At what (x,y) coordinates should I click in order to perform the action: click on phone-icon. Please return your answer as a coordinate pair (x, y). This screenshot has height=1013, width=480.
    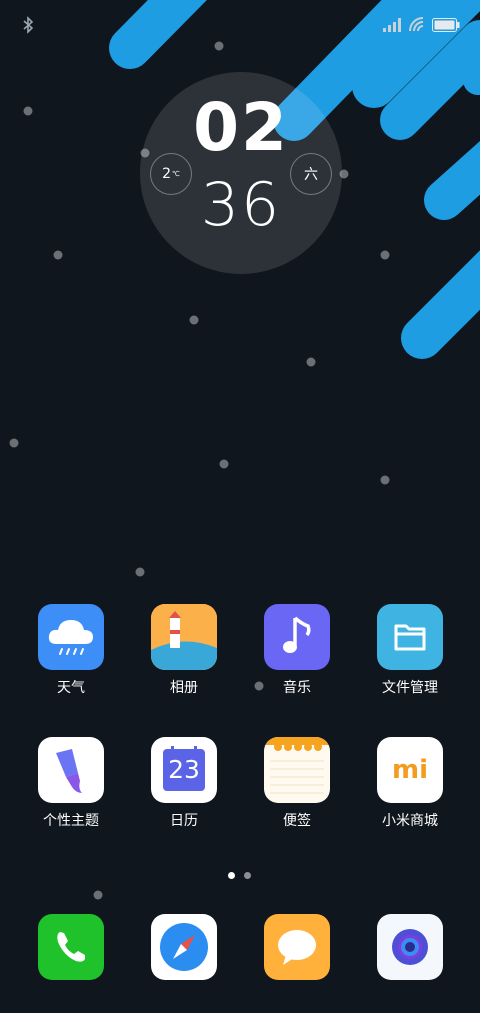
    Looking at the image, I should click on (71, 947).